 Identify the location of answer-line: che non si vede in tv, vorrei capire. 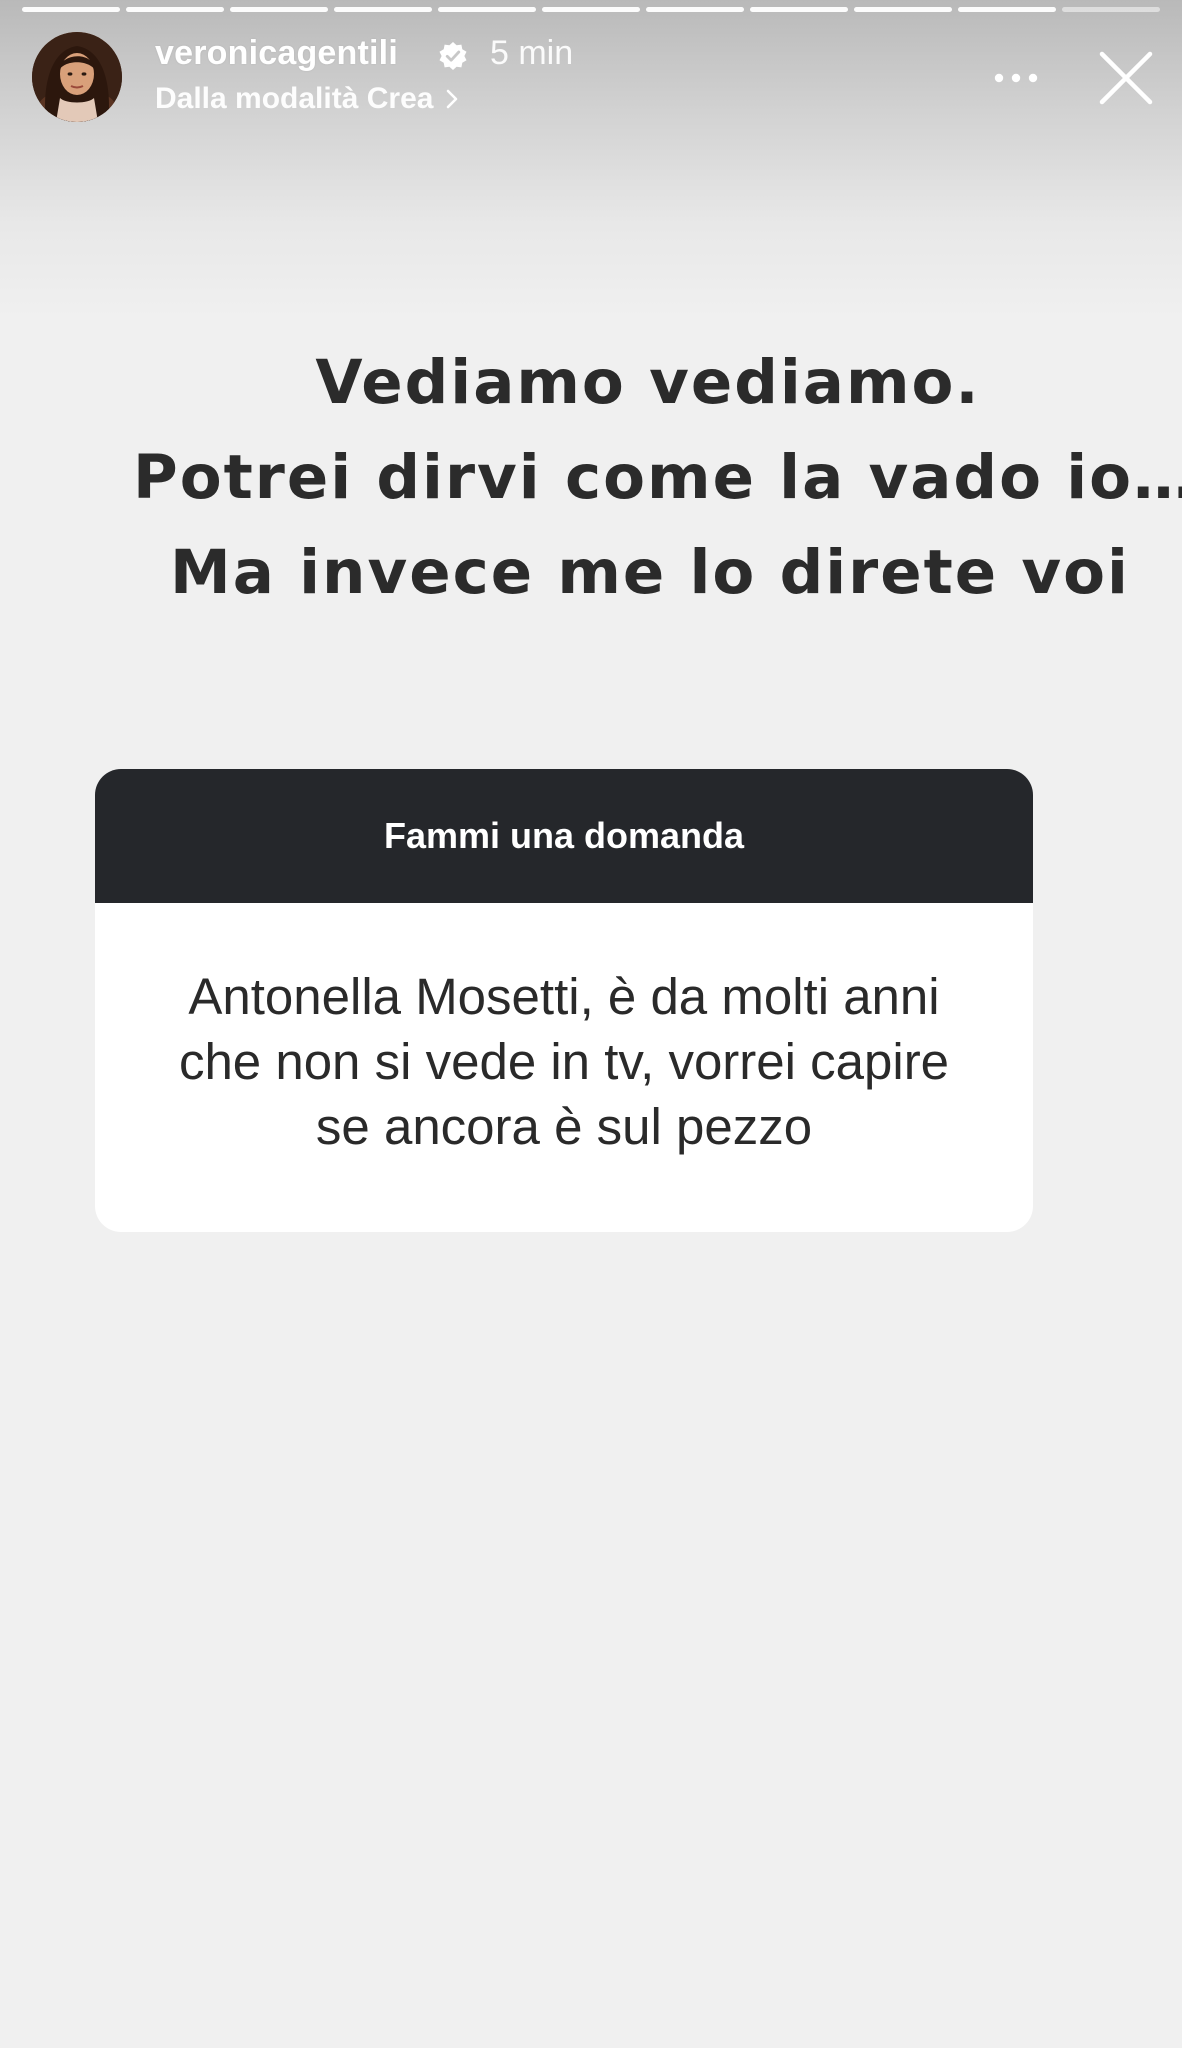
(564, 1061).